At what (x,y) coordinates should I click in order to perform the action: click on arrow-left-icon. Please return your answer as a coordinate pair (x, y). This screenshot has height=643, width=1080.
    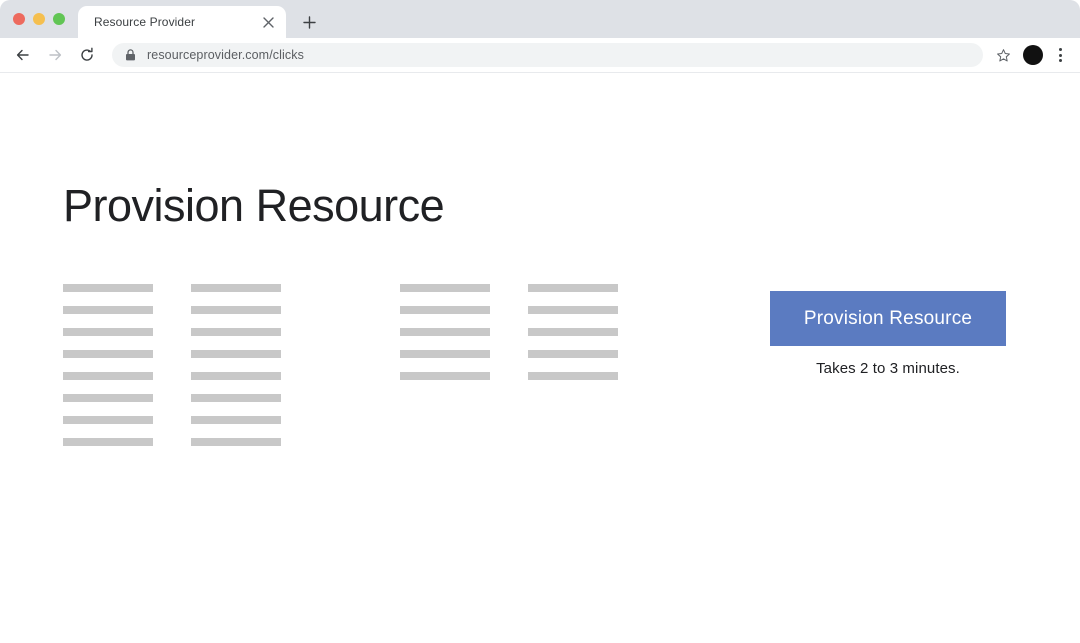
    Looking at the image, I should click on (23, 55).